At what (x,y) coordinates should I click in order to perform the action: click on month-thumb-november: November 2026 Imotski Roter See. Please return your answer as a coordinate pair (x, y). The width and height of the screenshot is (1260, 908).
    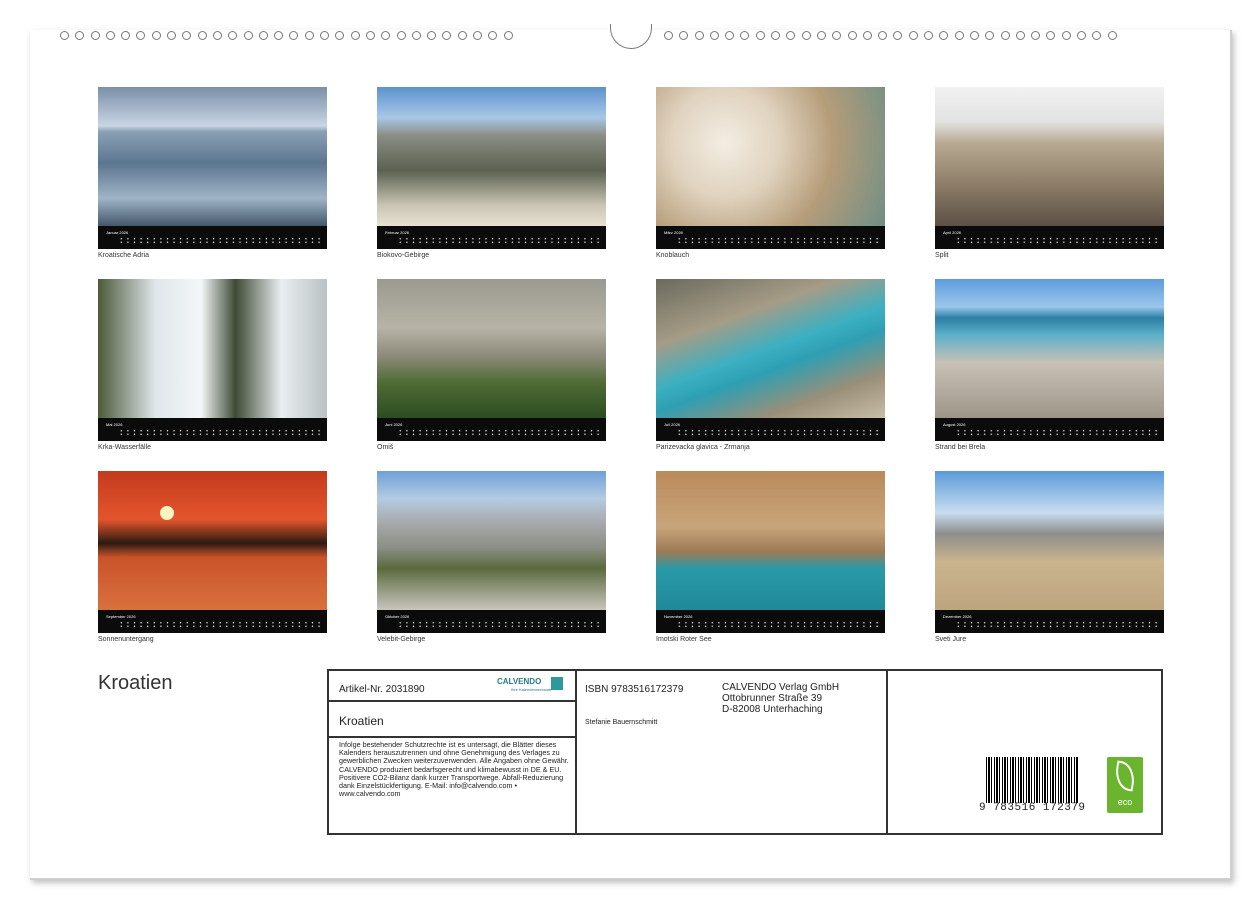
    Looking at the image, I should click on (770, 557).